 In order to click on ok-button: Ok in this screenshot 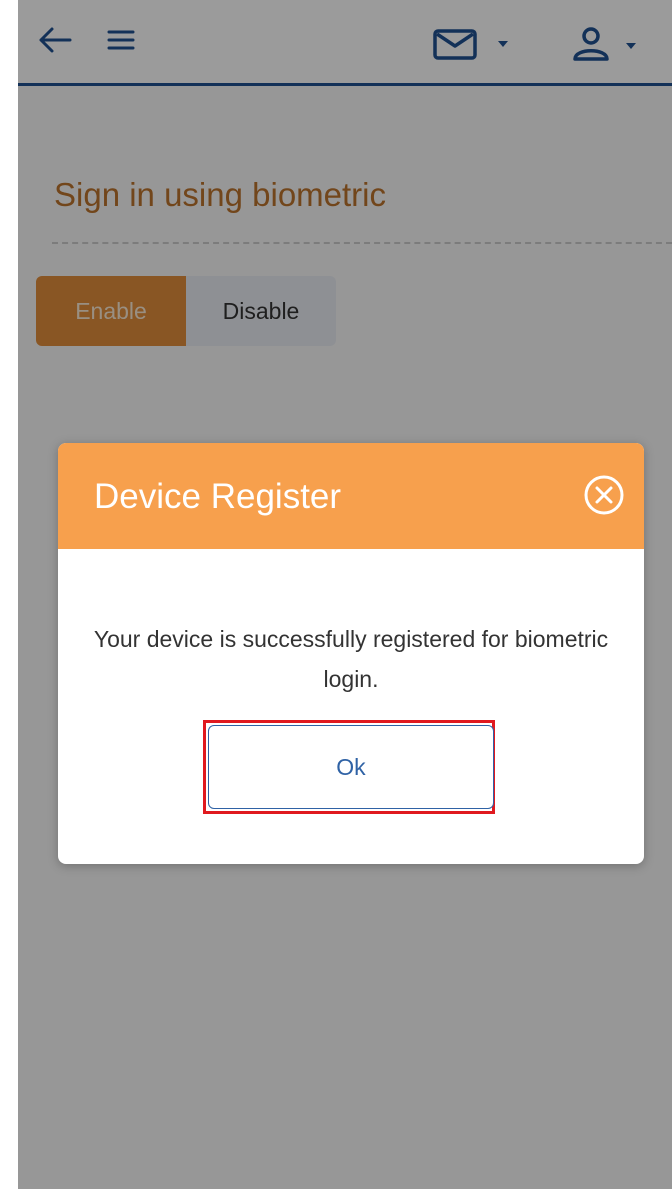, I will do `click(351, 767)`.